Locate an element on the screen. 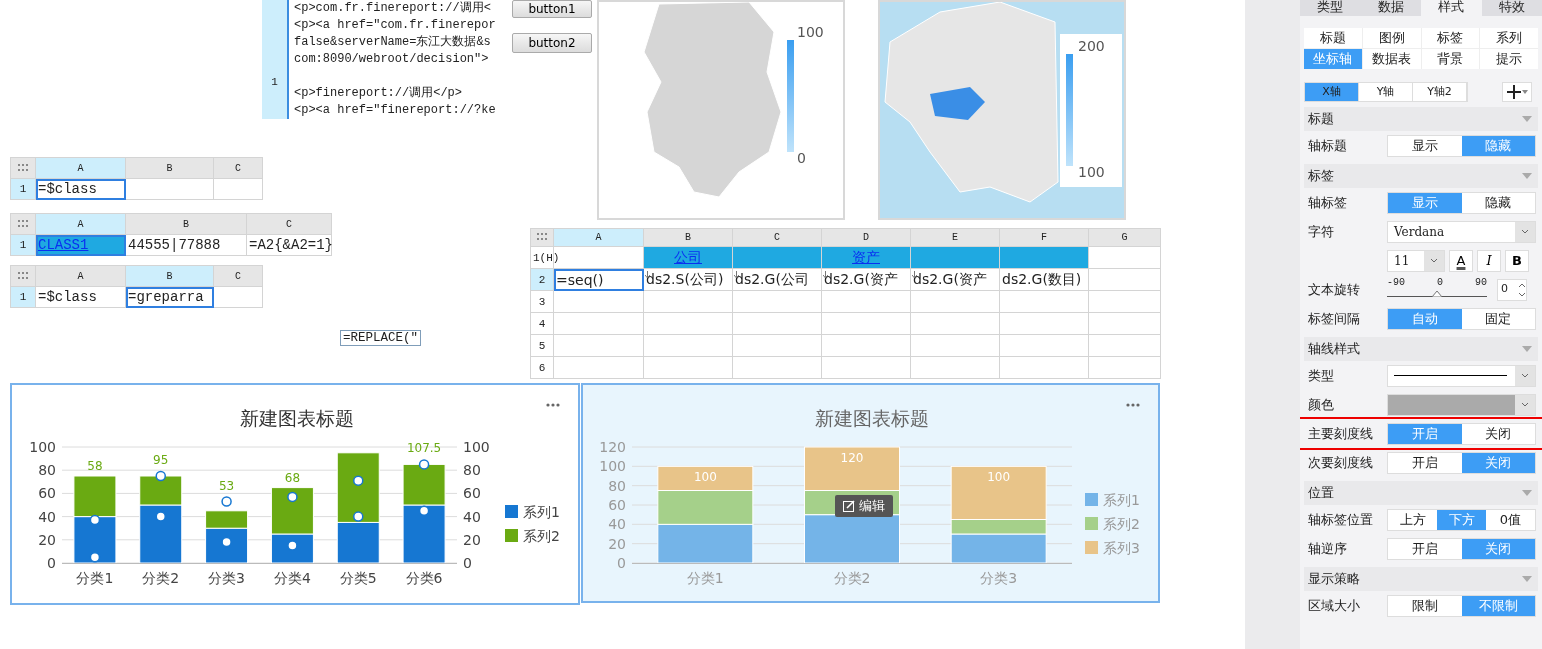  data-label: 107.5 is located at coordinates (424, 448).